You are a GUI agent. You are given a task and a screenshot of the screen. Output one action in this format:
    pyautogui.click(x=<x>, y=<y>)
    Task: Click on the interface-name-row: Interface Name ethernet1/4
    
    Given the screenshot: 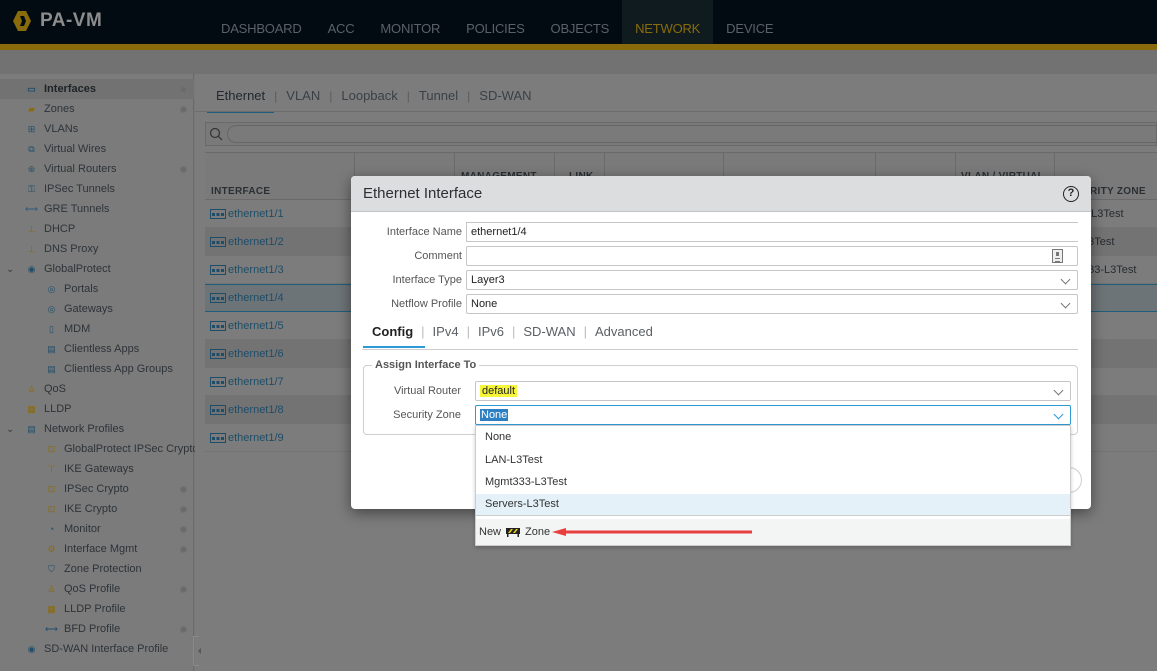 What is the action you would take?
    pyautogui.click(x=721, y=232)
    